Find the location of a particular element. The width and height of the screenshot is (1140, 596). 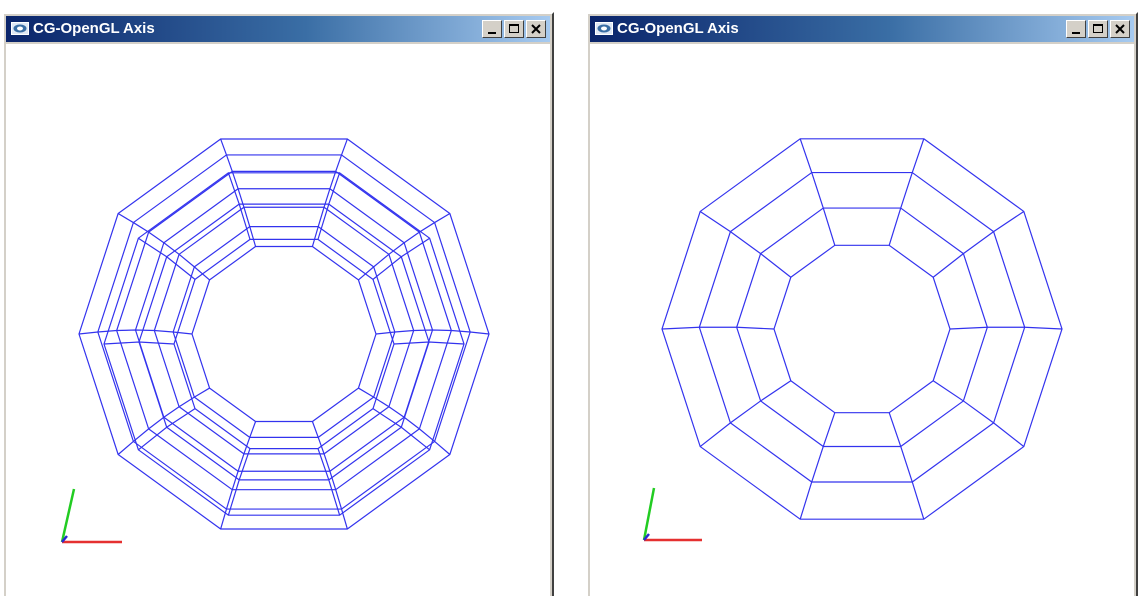

divider is located at coordinates (560, 298).